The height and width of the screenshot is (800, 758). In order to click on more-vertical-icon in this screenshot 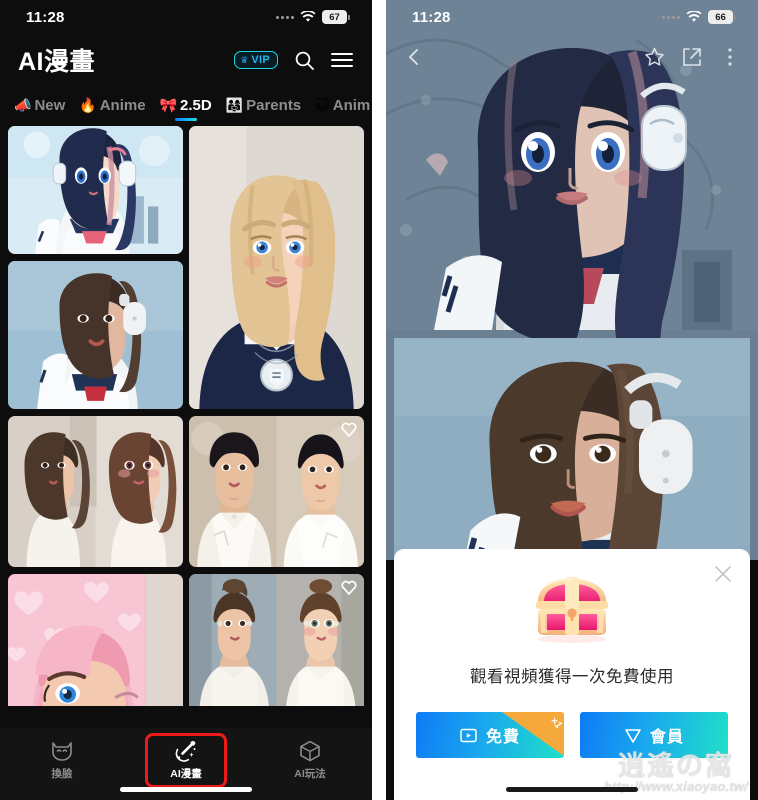, I will do `click(730, 57)`.